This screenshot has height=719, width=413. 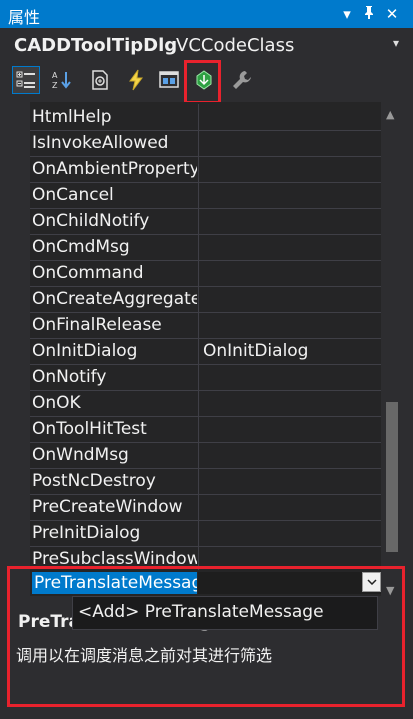 I want to click on property-row: OnNotify, so click(x=205, y=377).